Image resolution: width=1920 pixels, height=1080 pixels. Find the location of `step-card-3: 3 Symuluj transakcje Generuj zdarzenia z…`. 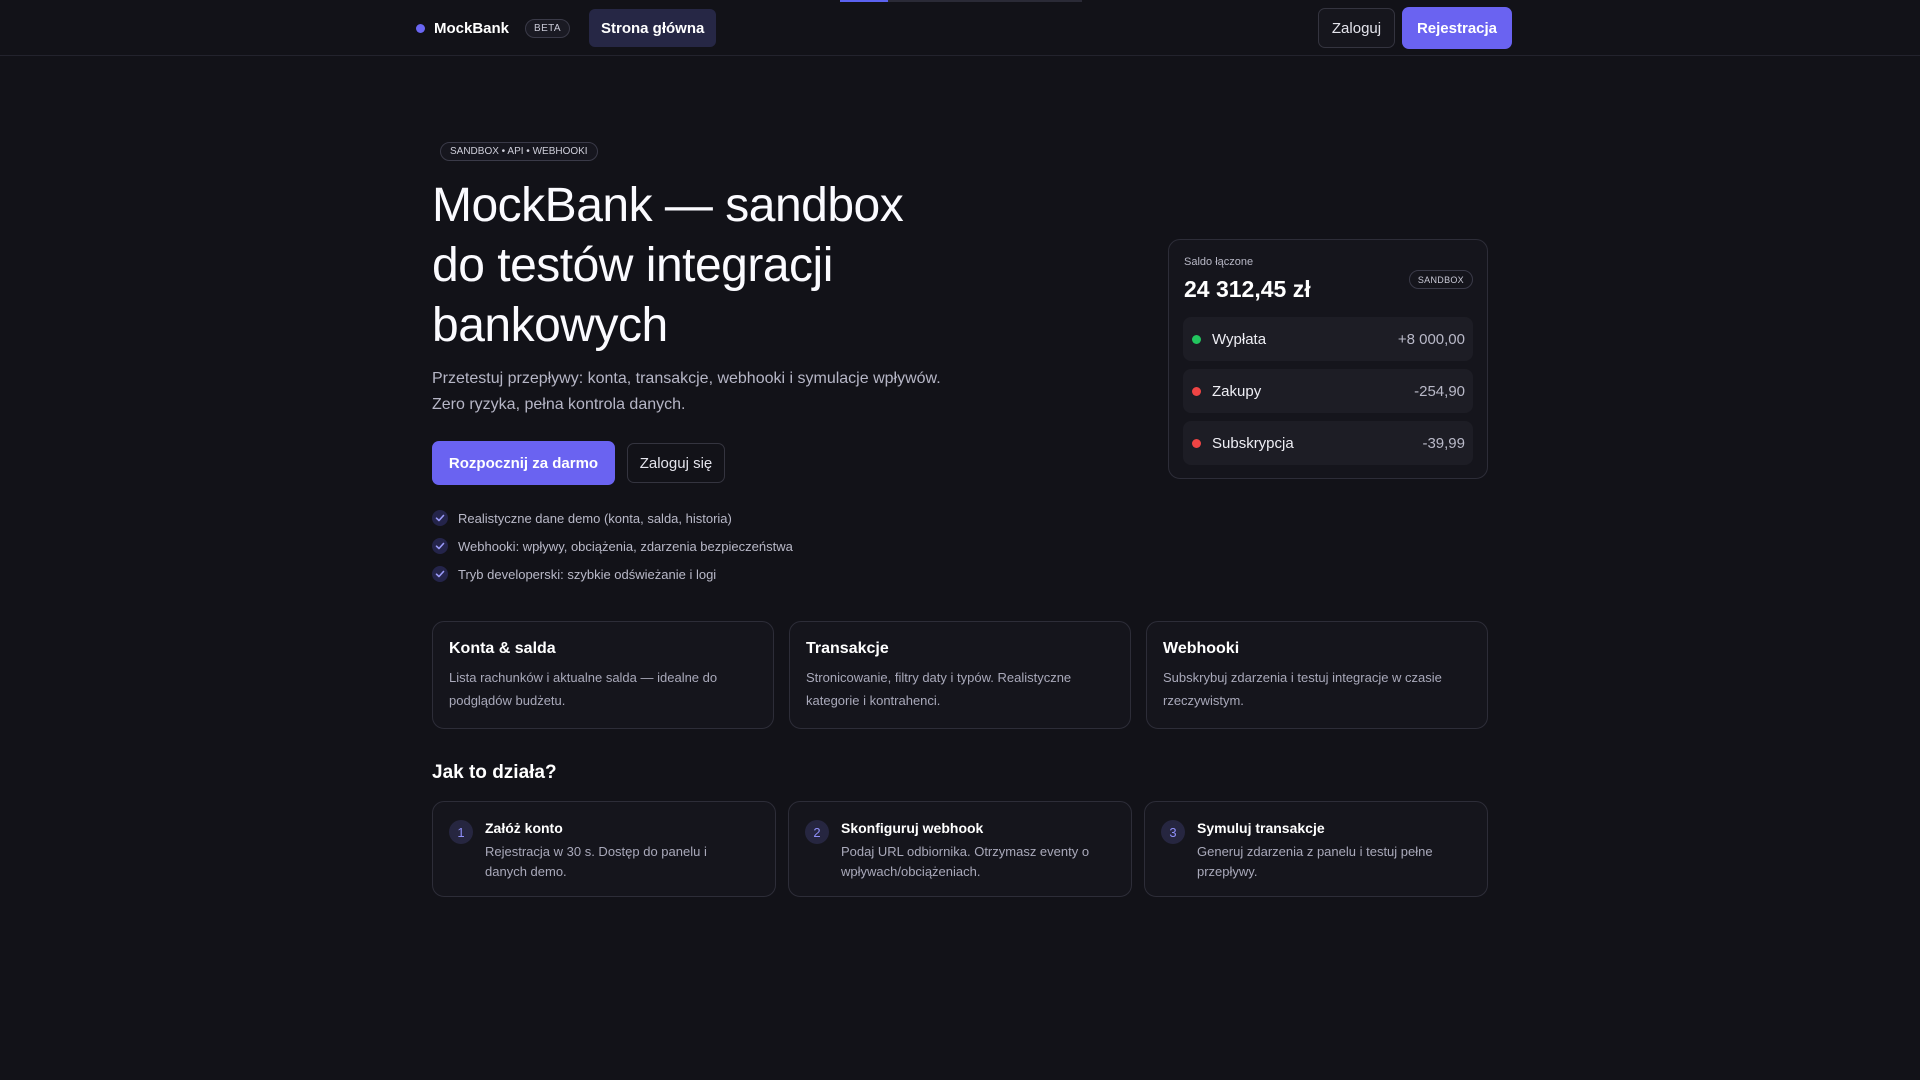

step-card-3: 3 Symuluj transakcje Generuj zdarzenia z… is located at coordinates (1316, 849).